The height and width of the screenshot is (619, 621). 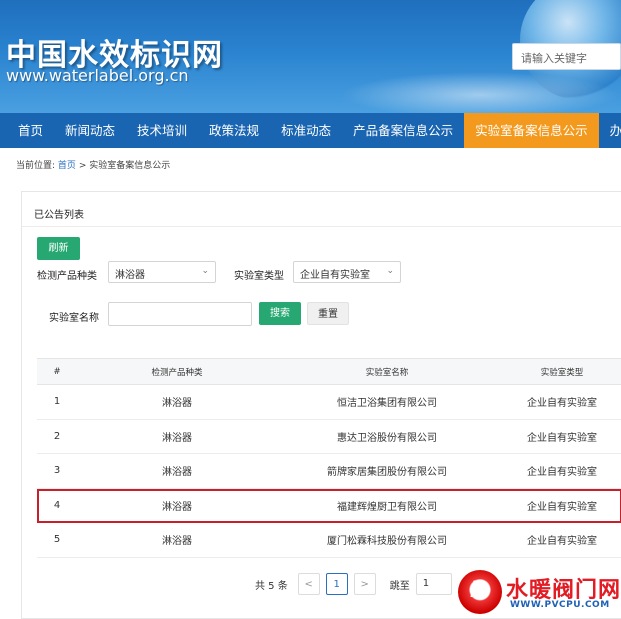 I want to click on nav-item-training: 技术培训, so click(x=162, y=130).